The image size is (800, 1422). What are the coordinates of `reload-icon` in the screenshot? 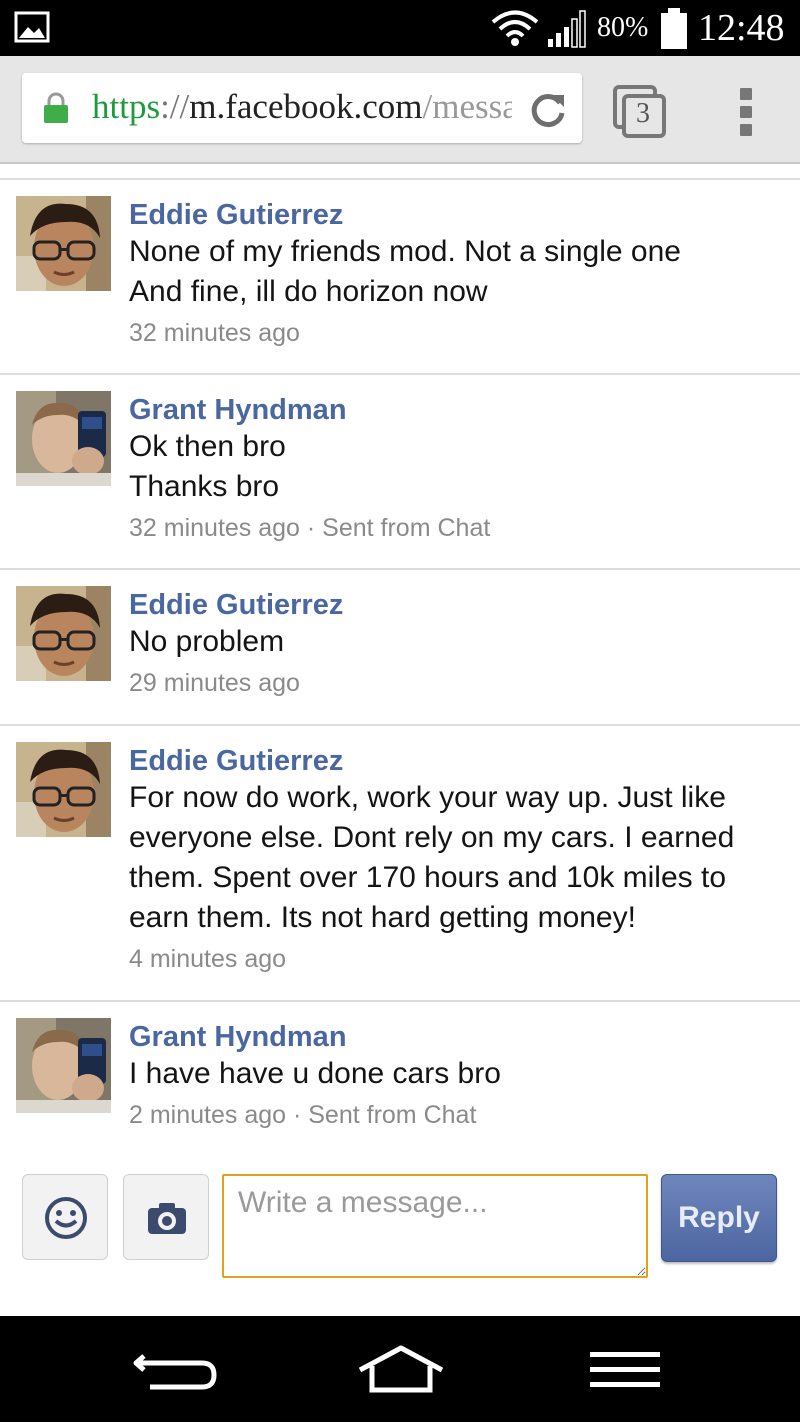 It's located at (548, 109).